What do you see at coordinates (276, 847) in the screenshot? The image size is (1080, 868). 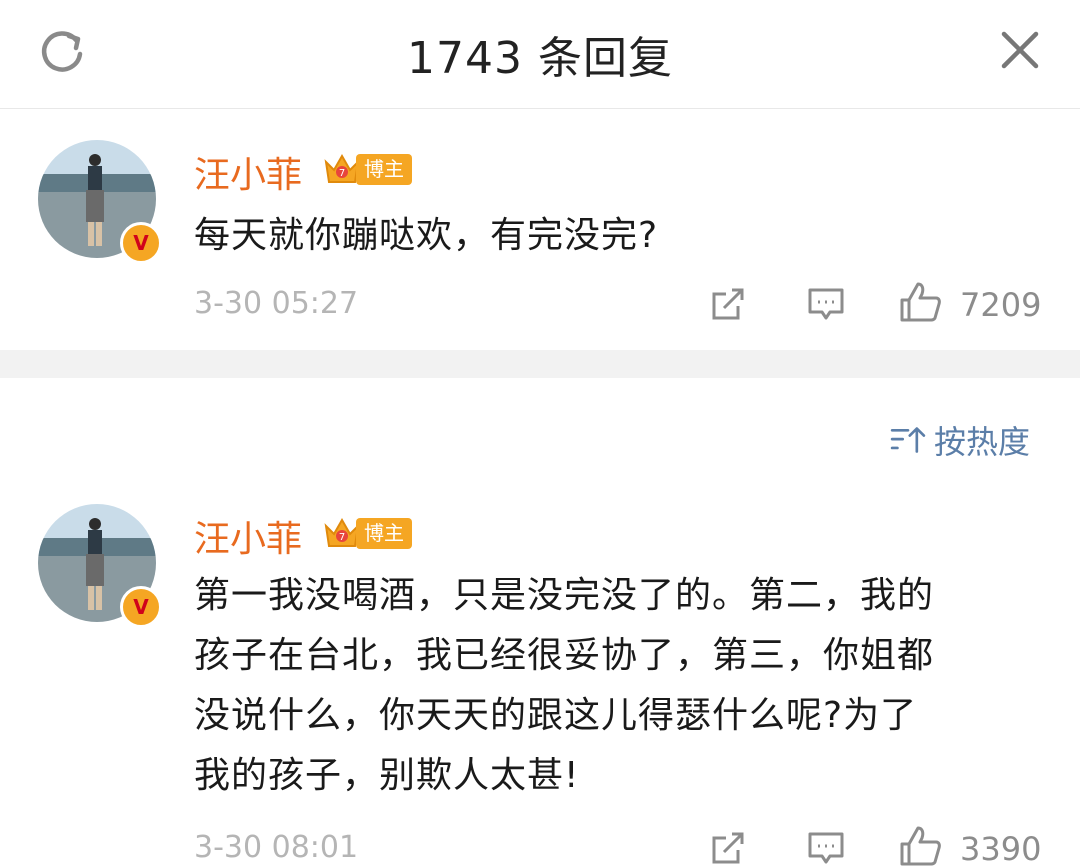 I see `comment-time: 3-30 08:01` at bounding box center [276, 847].